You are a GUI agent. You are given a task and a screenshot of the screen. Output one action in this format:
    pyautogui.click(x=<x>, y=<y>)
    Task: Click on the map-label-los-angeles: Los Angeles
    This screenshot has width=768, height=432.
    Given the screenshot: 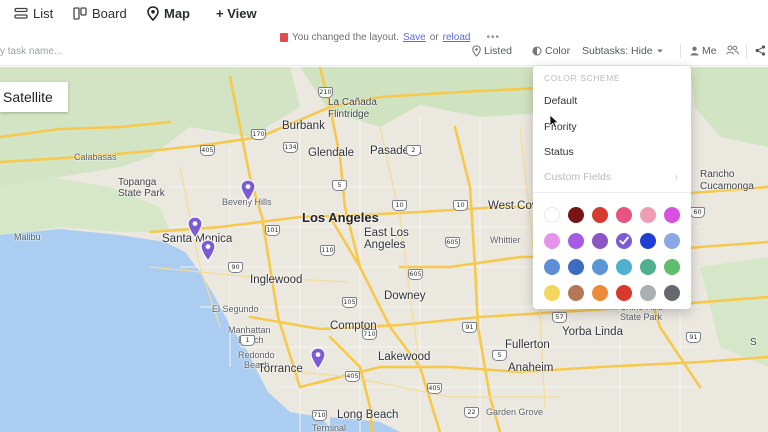 What is the action you would take?
    pyautogui.click(x=340, y=217)
    